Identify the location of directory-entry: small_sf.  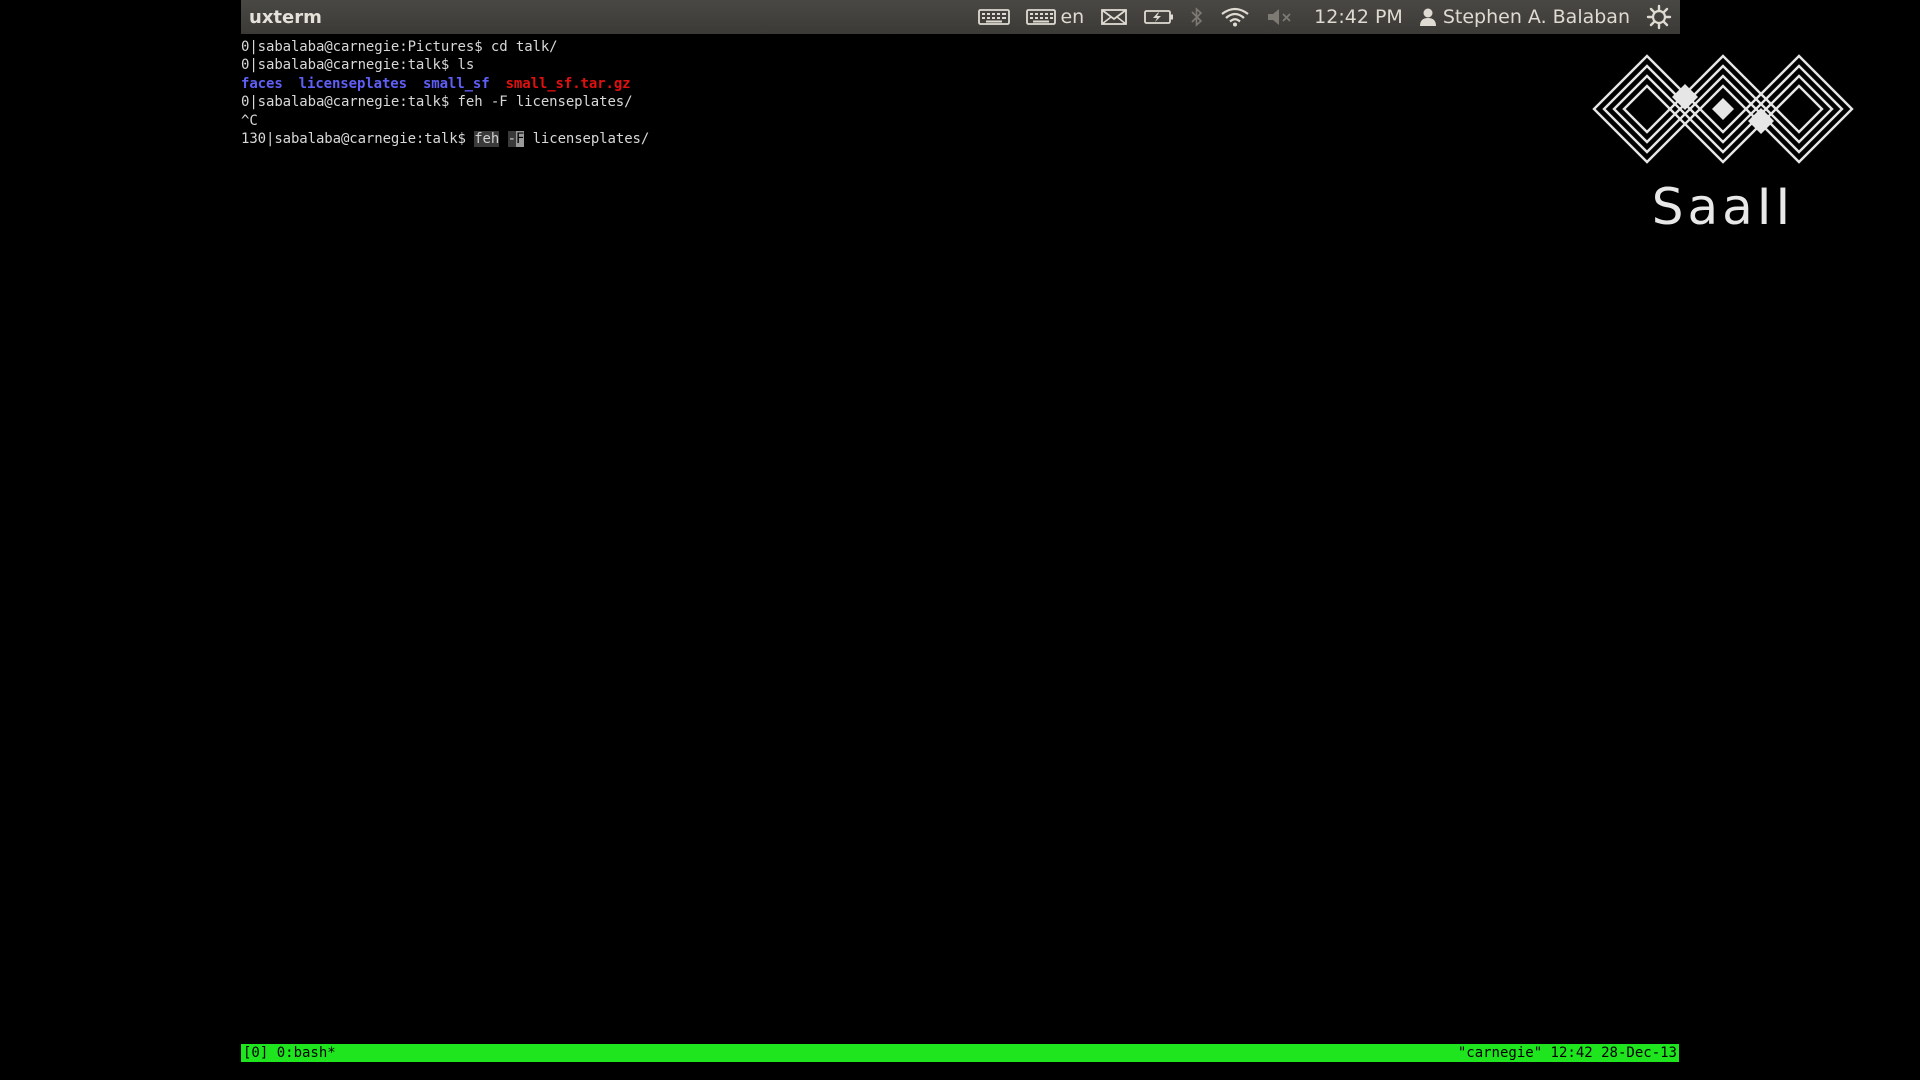
(456, 83).